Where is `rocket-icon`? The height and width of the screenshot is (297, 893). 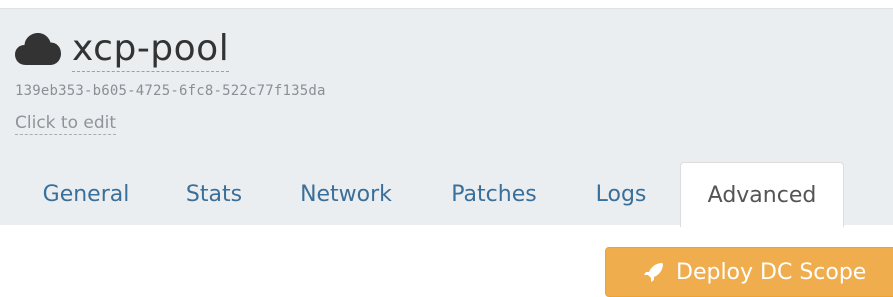 rocket-icon is located at coordinates (654, 272).